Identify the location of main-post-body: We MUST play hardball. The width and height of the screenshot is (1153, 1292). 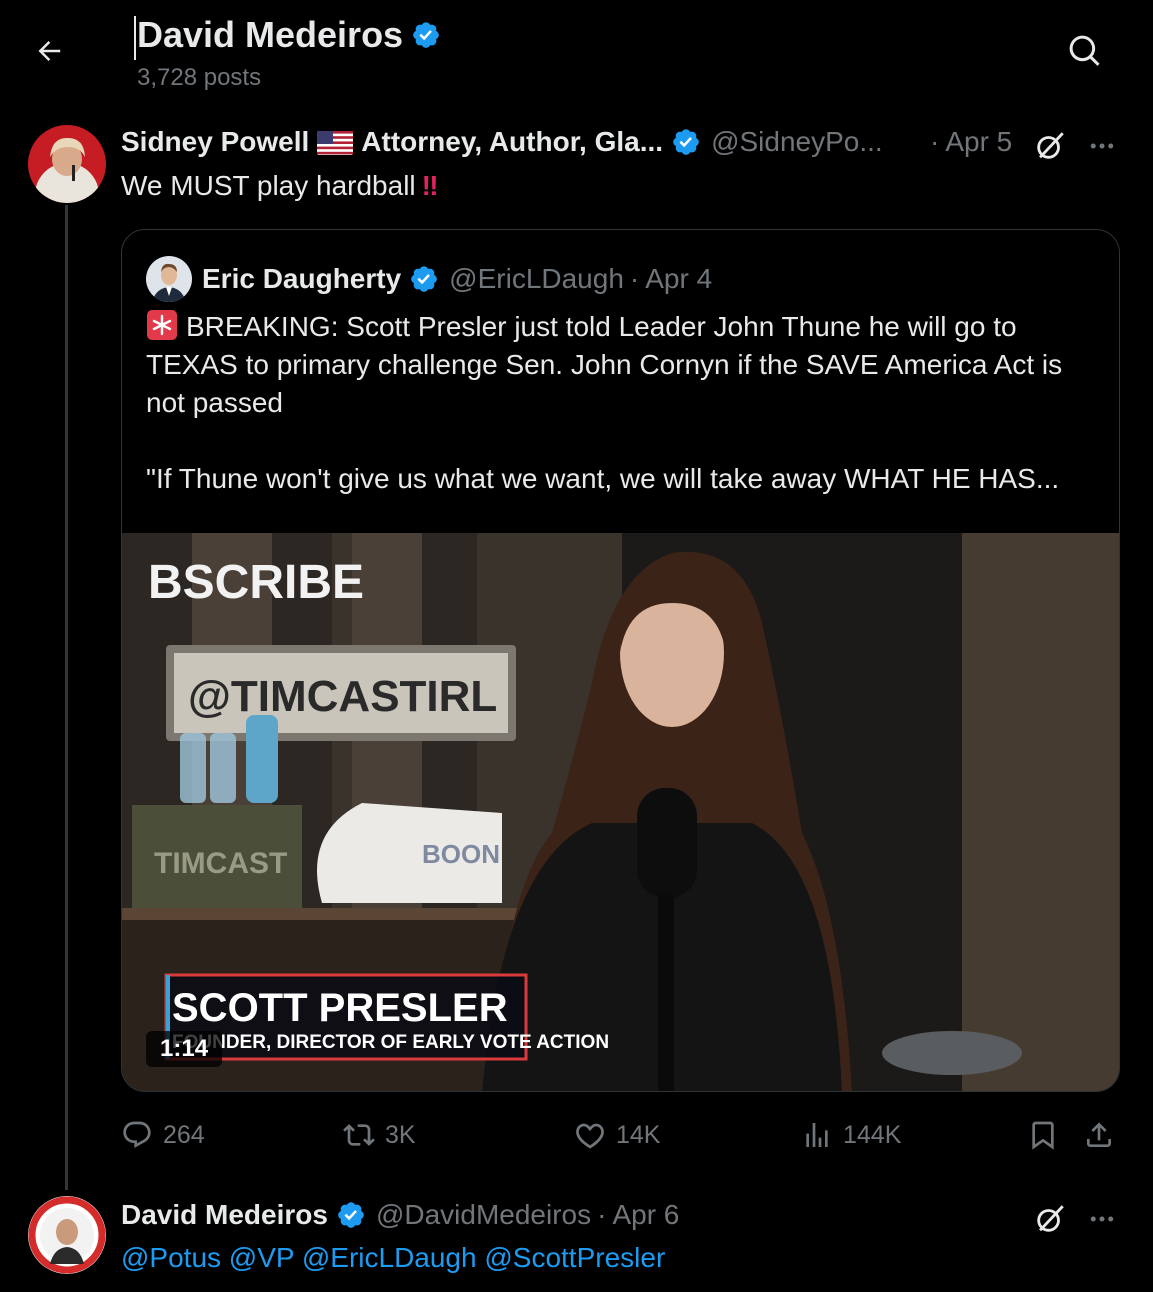
(268, 185).